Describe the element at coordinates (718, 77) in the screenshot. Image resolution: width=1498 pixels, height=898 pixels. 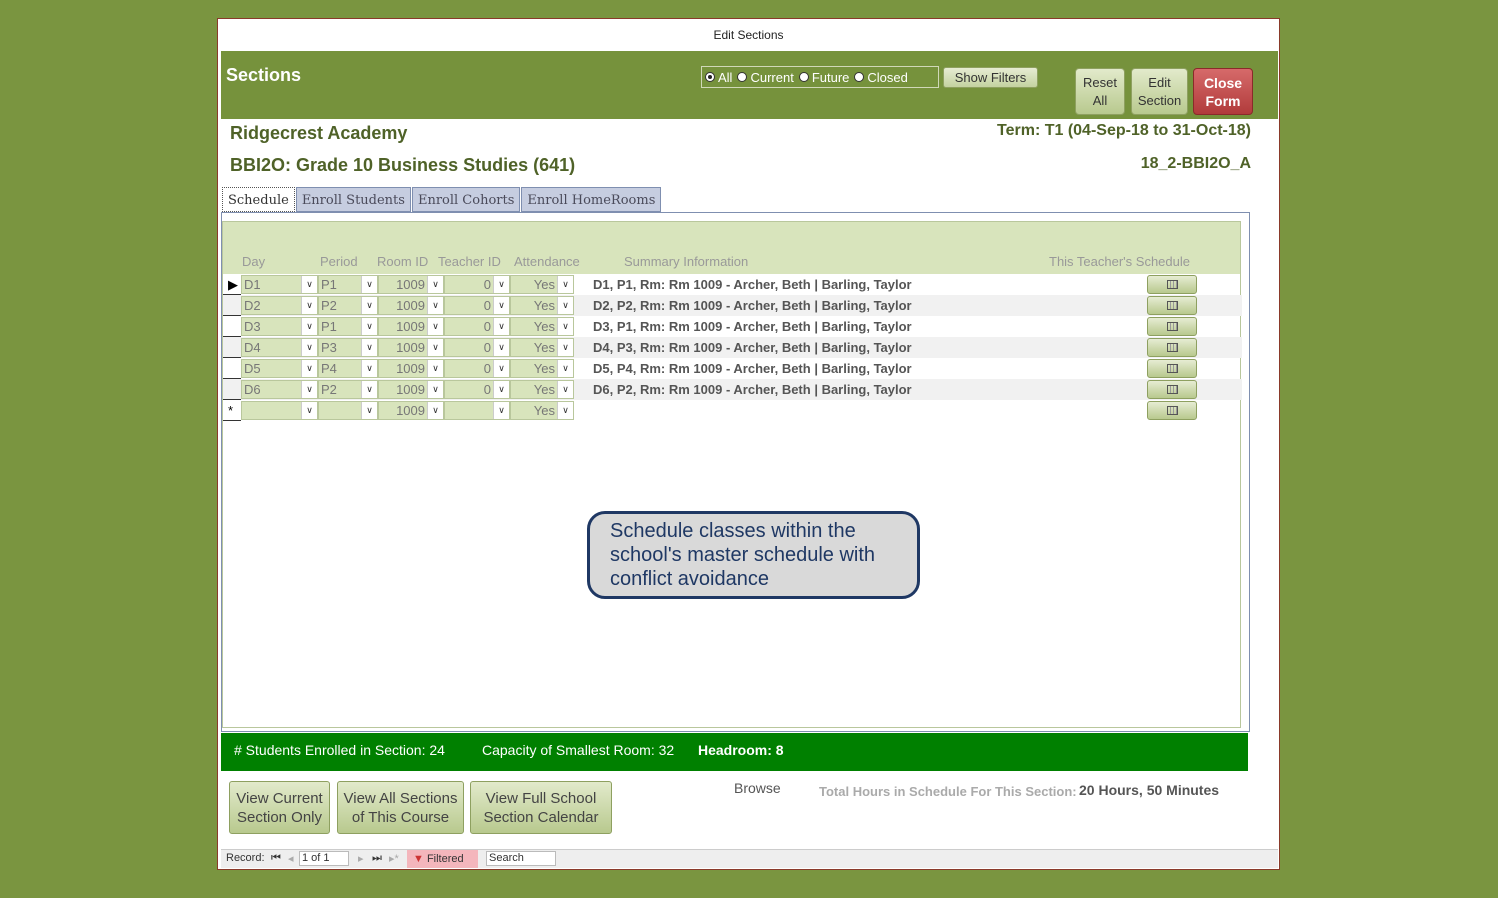
I see `filter-all-radio: All` at that location.